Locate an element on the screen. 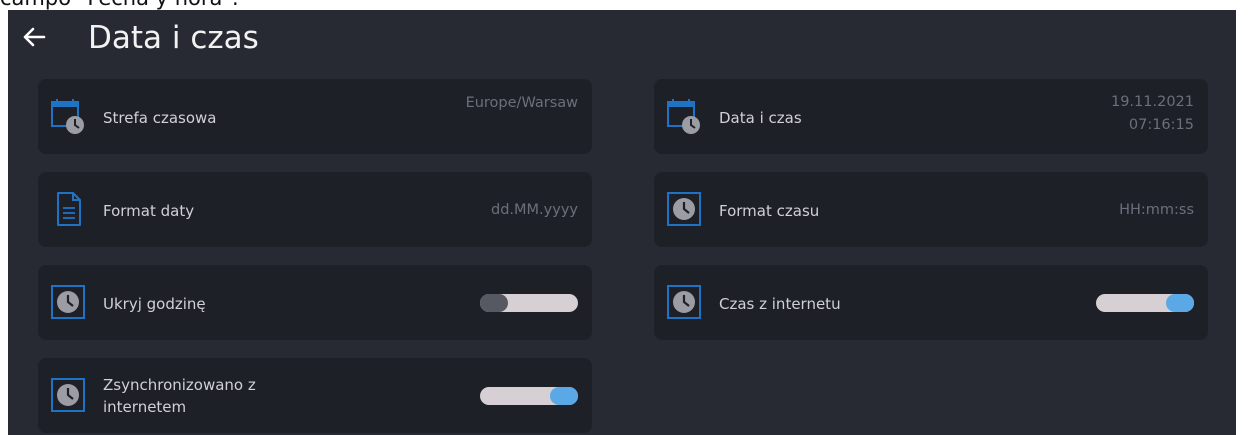 This screenshot has height=435, width=1248. document-icon is located at coordinates (69, 209).